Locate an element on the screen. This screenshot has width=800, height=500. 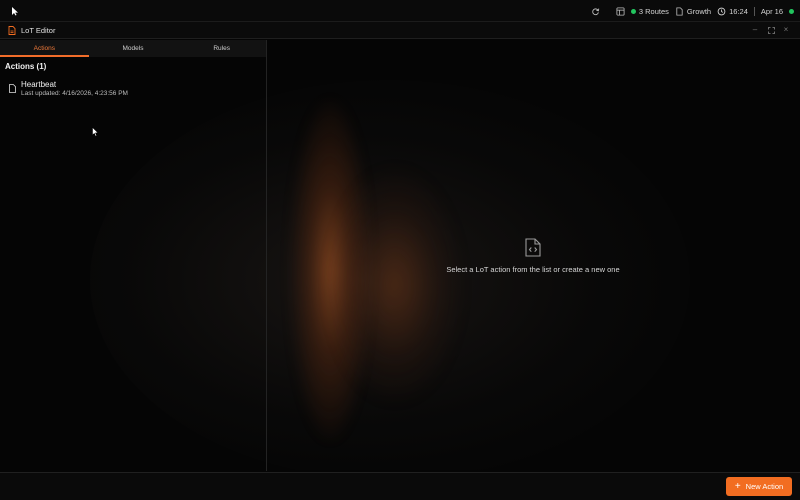
app-logo-icon is located at coordinates (15, 11).